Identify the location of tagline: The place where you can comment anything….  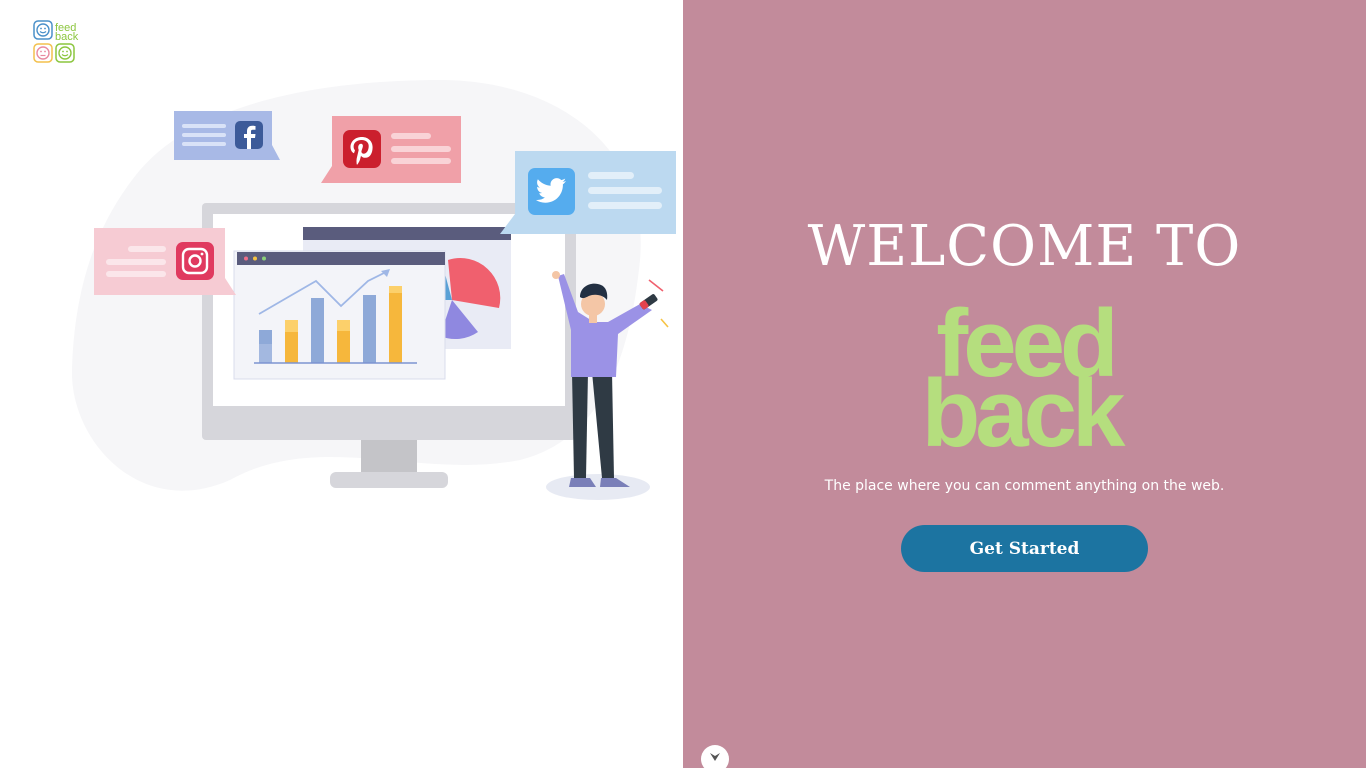
(1024, 486).